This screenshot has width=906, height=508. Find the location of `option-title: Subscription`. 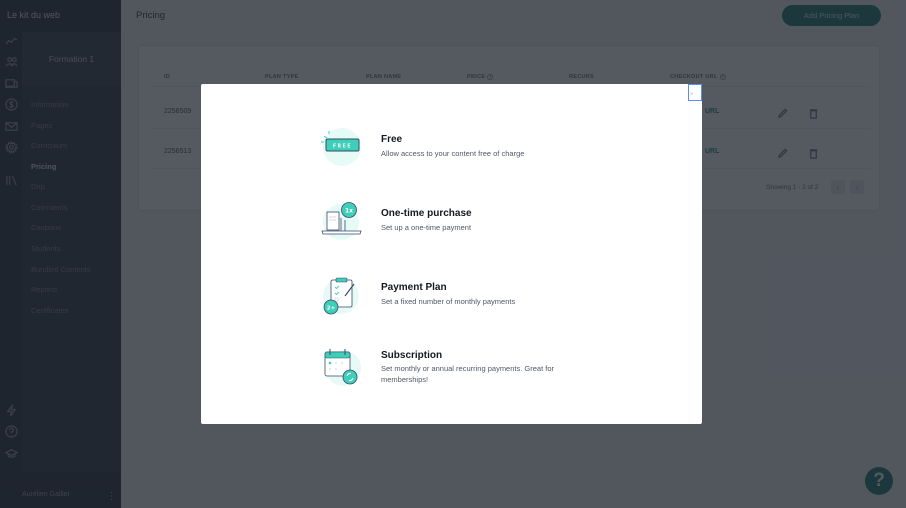

option-title: Subscription is located at coordinates (412, 355).